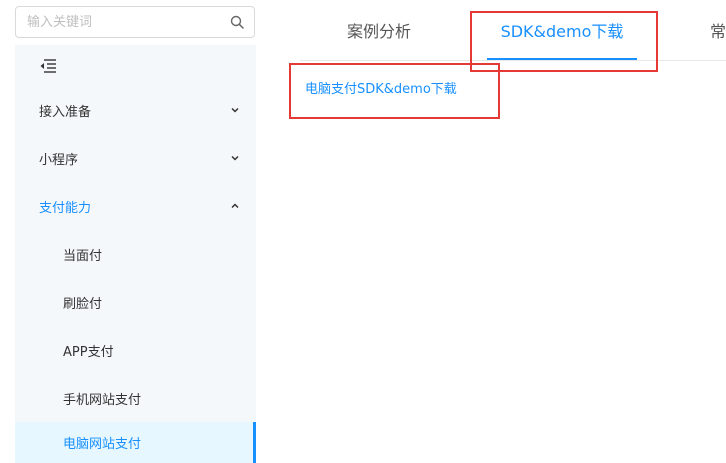 This screenshot has width=726, height=463. What do you see at coordinates (48, 66) in the screenshot?
I see `menu-fold-icon` at bounding box center [48, 66].